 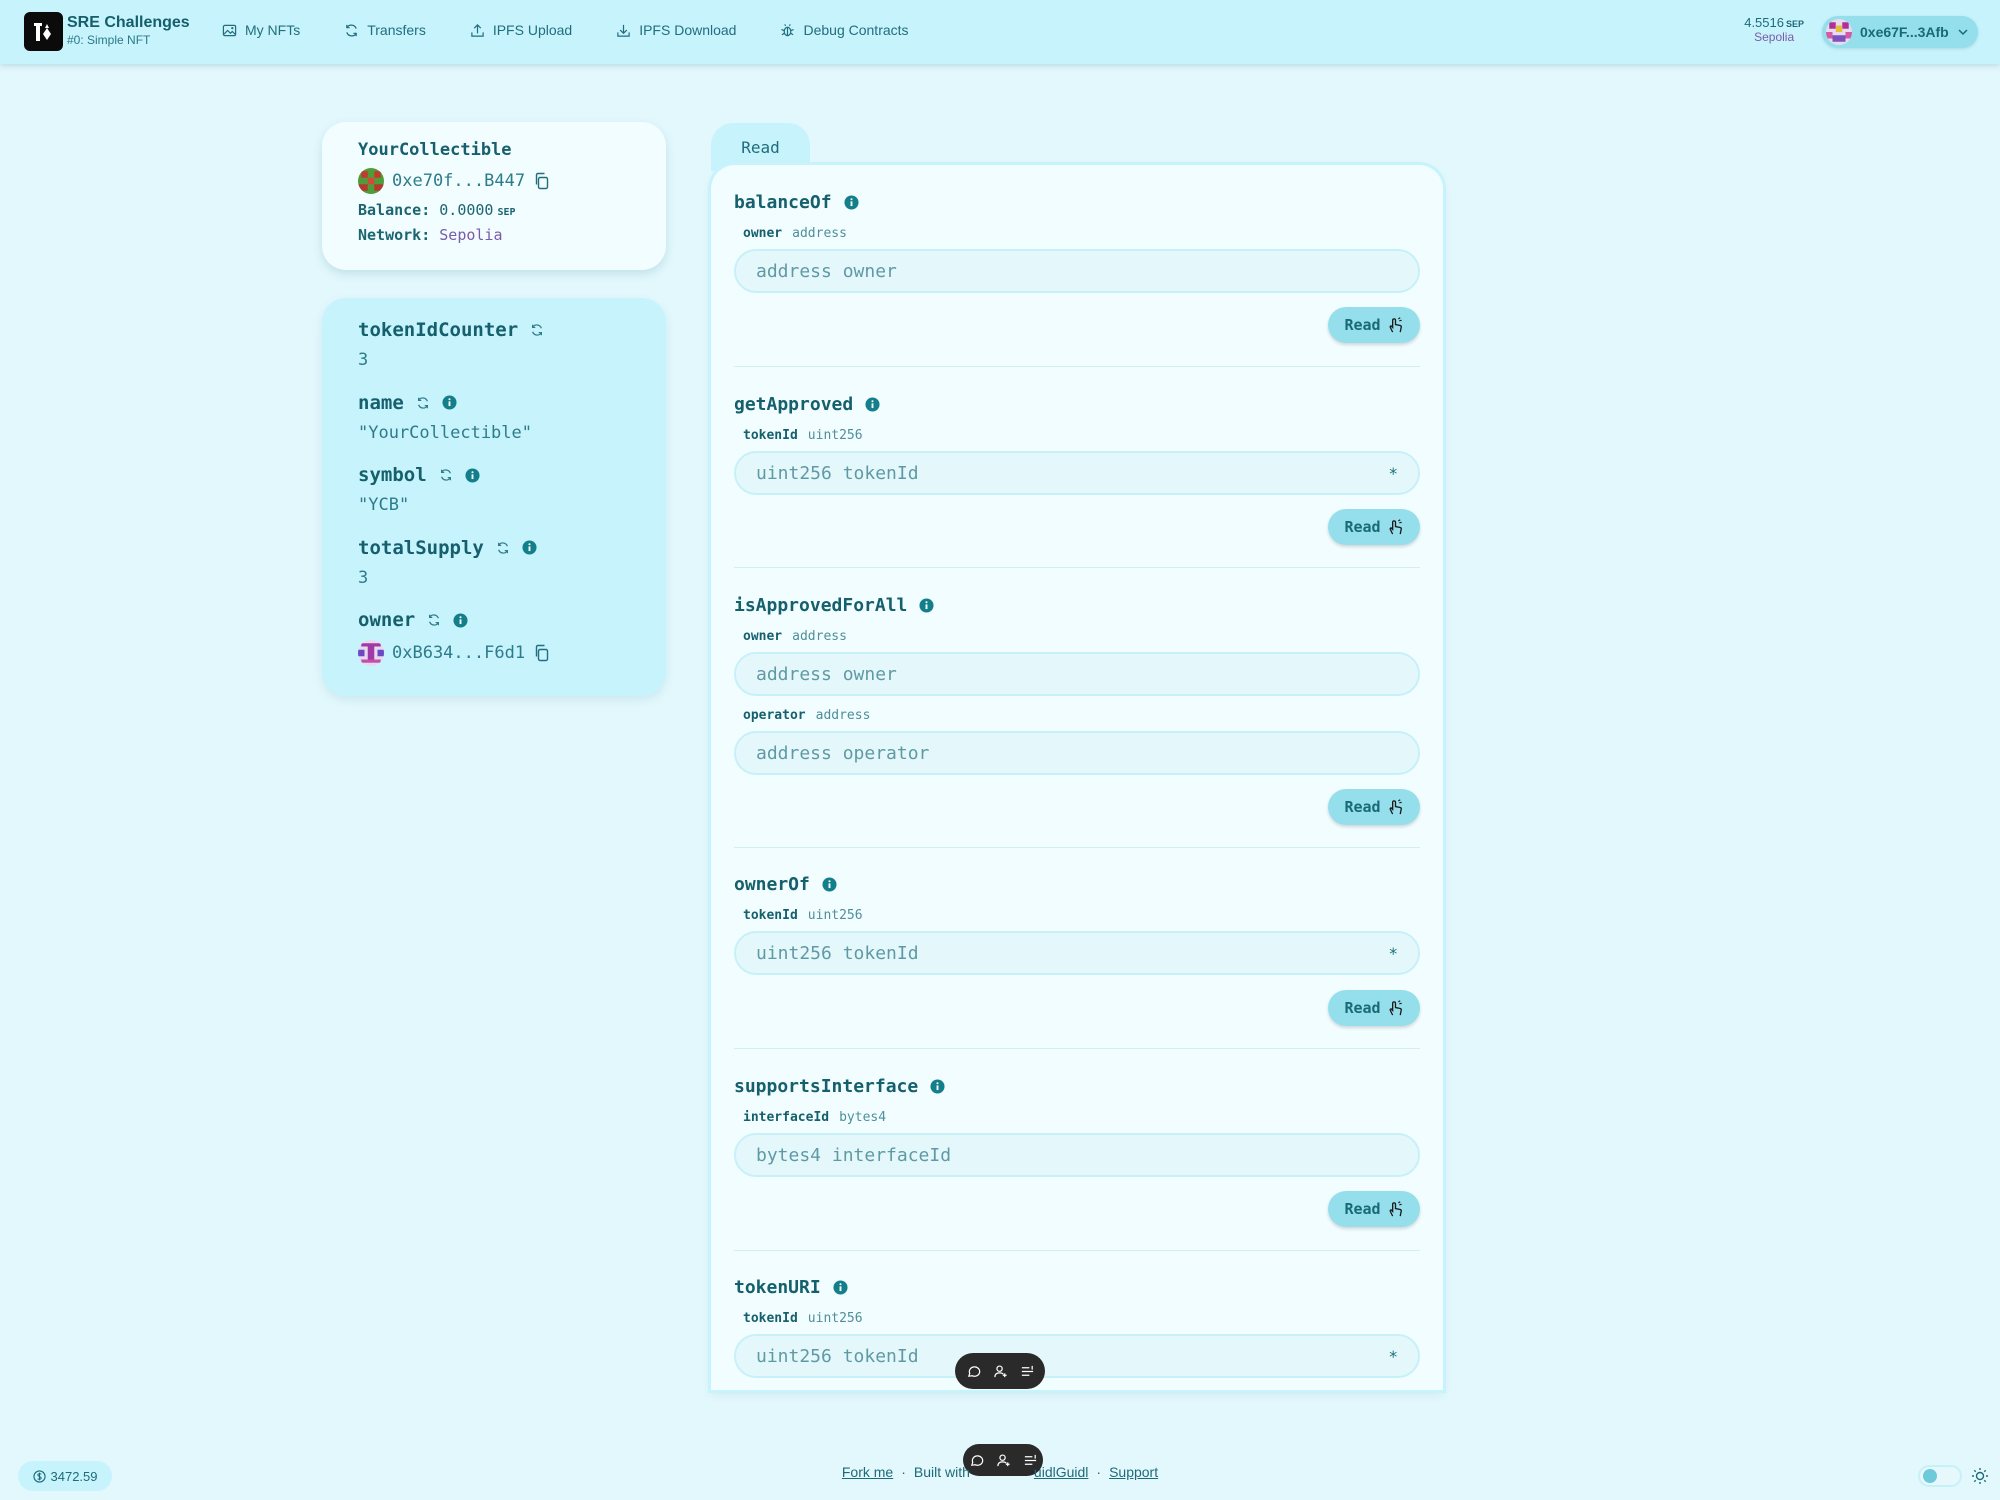 What do you see at coordinates (371, 653) in the screenshot?
I see `owner-avatar` at bounding box center [371, 653].